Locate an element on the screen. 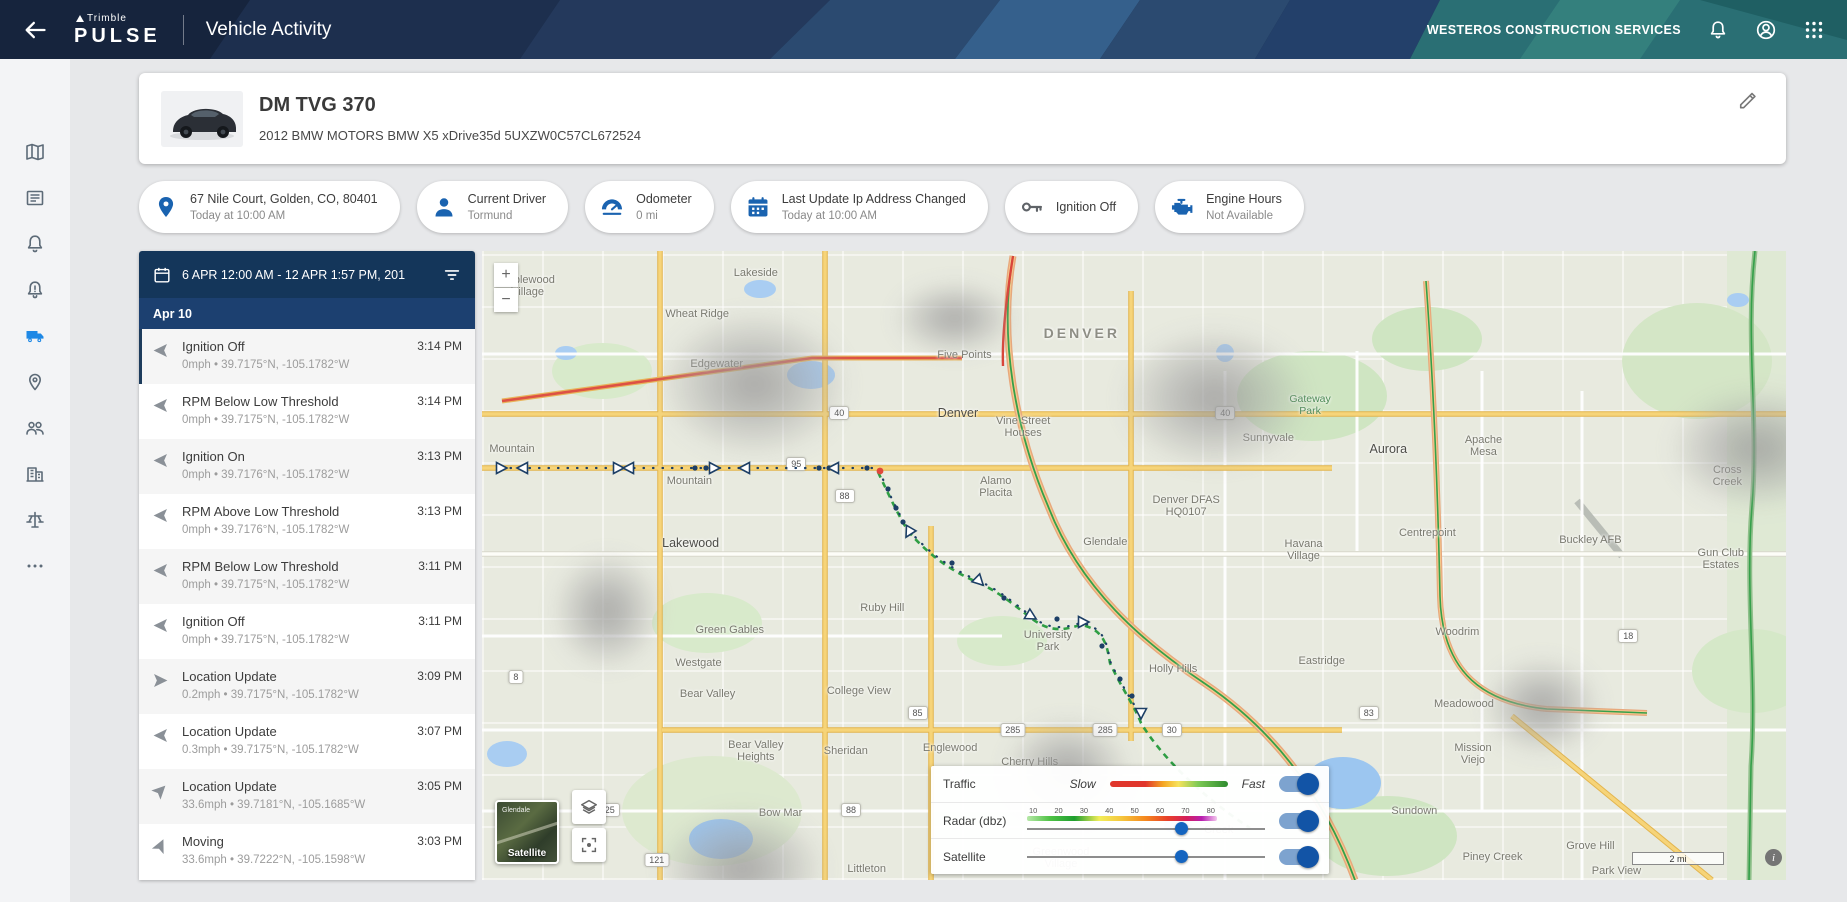 The width and height of the screenshot is (1847, 902). map-place-label: Five Points is located at coordinates (964, 354).